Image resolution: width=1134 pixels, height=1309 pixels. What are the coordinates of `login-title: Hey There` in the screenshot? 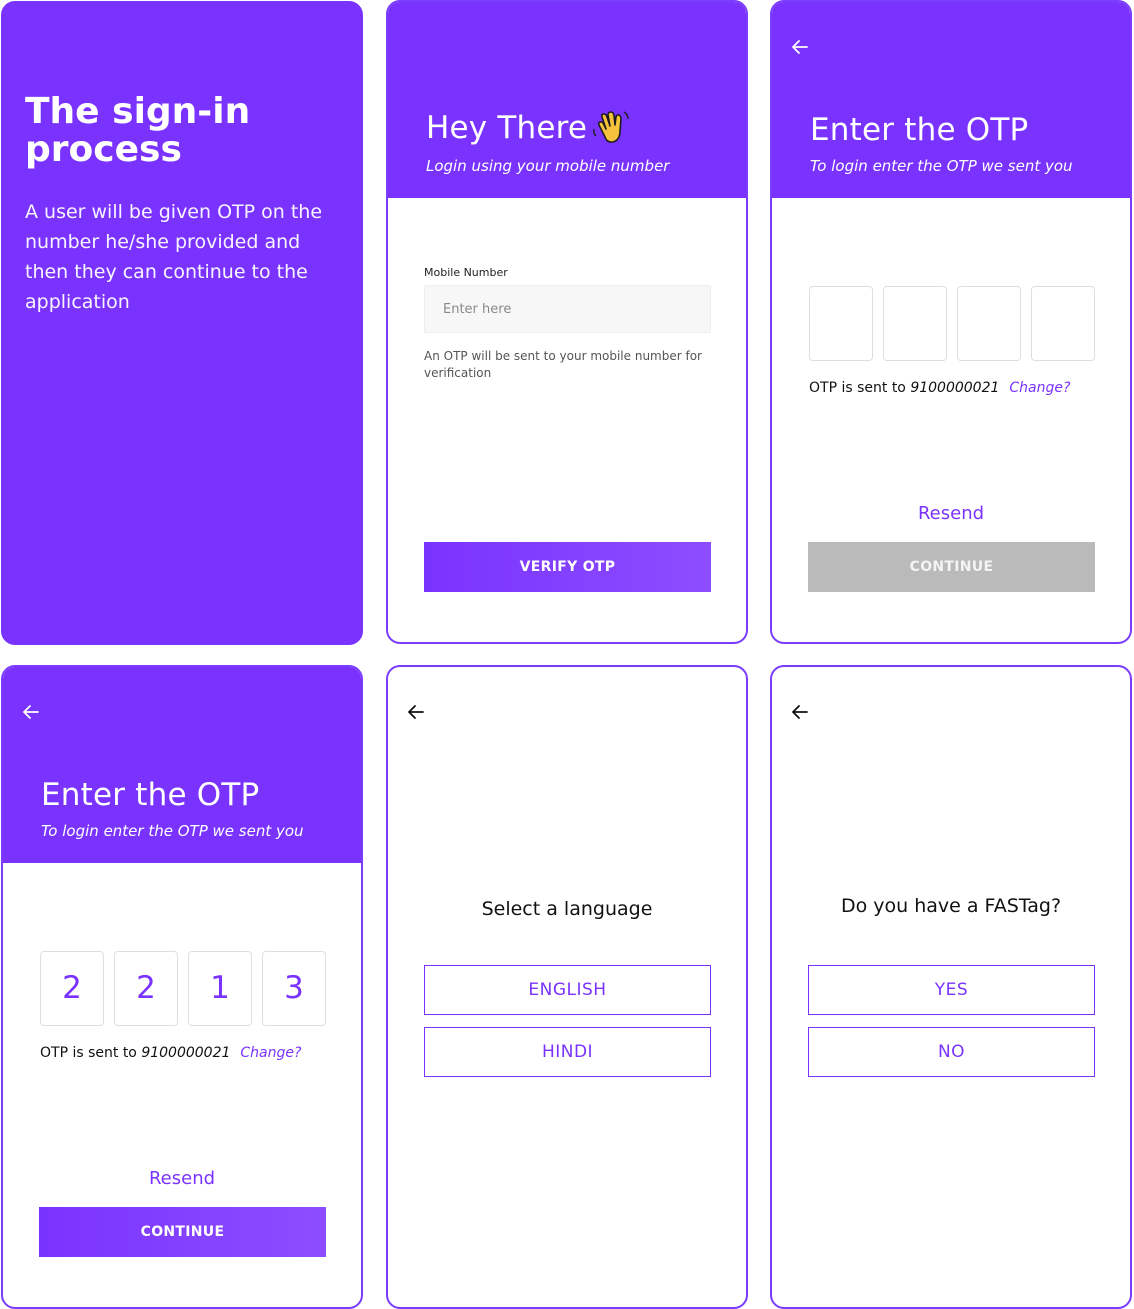 It's located at (507, 128).